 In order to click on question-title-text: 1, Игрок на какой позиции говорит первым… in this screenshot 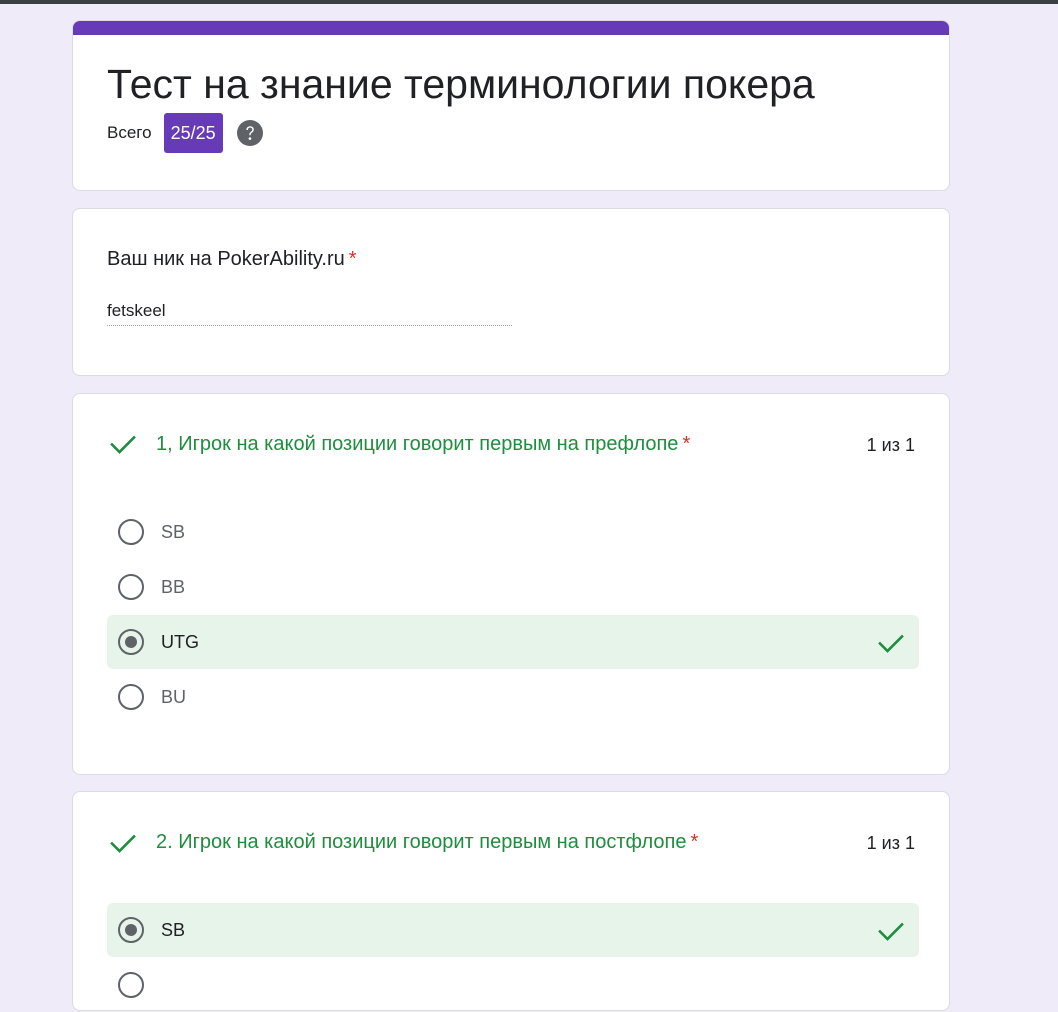, I will do `click(417, 444)`.